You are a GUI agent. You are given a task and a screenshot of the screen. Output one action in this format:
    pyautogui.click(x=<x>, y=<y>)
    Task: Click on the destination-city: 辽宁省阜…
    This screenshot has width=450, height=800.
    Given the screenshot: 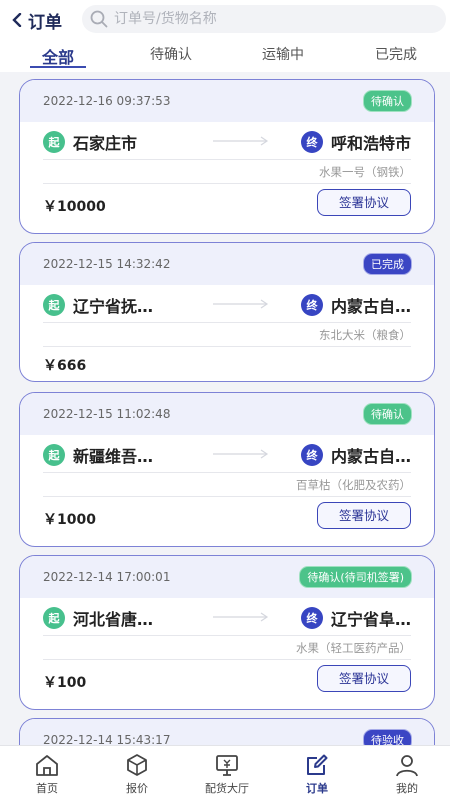 What is the action you would take?
    pyautogui.click(x=370, y=619)
    